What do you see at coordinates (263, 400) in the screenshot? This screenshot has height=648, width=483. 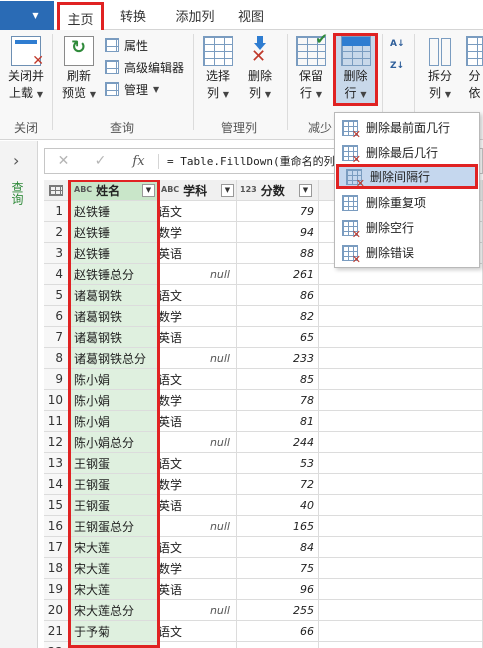 I see `table-row: 10 陈小娟 数学 78` at bounding box center [263, 400].